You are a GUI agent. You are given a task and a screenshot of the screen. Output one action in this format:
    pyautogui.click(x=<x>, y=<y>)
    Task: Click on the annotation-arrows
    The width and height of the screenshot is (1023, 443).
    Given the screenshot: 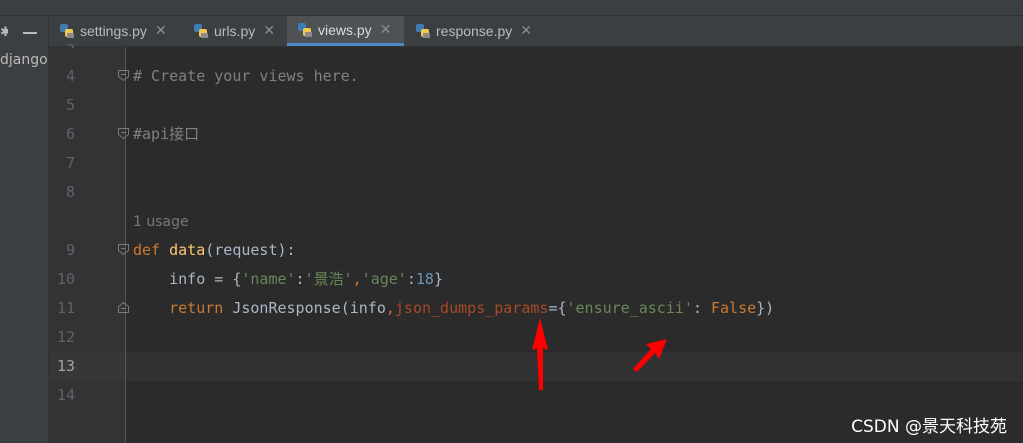 What is the action you would take?
    pyautogui.click(x=599, y=354)
    